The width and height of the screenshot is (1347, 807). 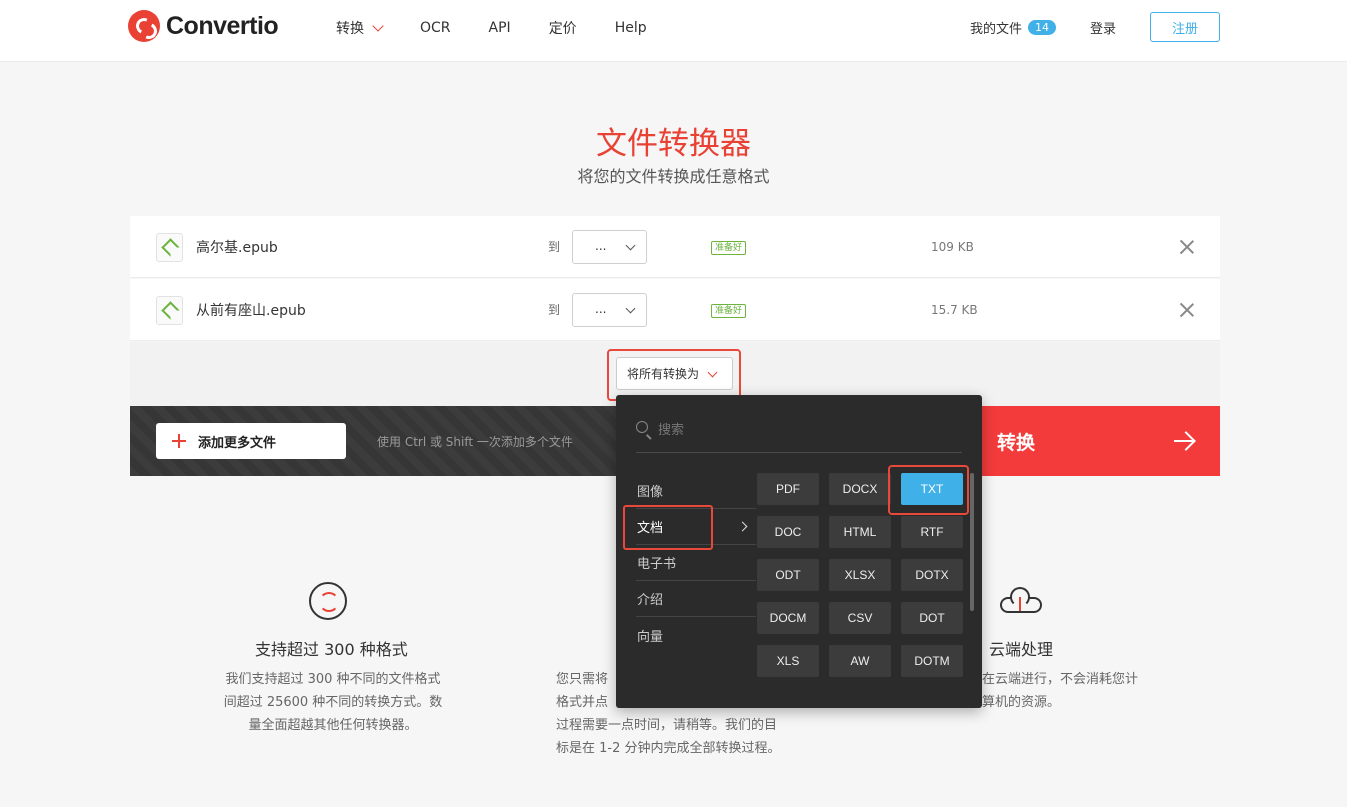 I want to click on add-more-files-label: 添加更多文件, so click(x=237, y=443).